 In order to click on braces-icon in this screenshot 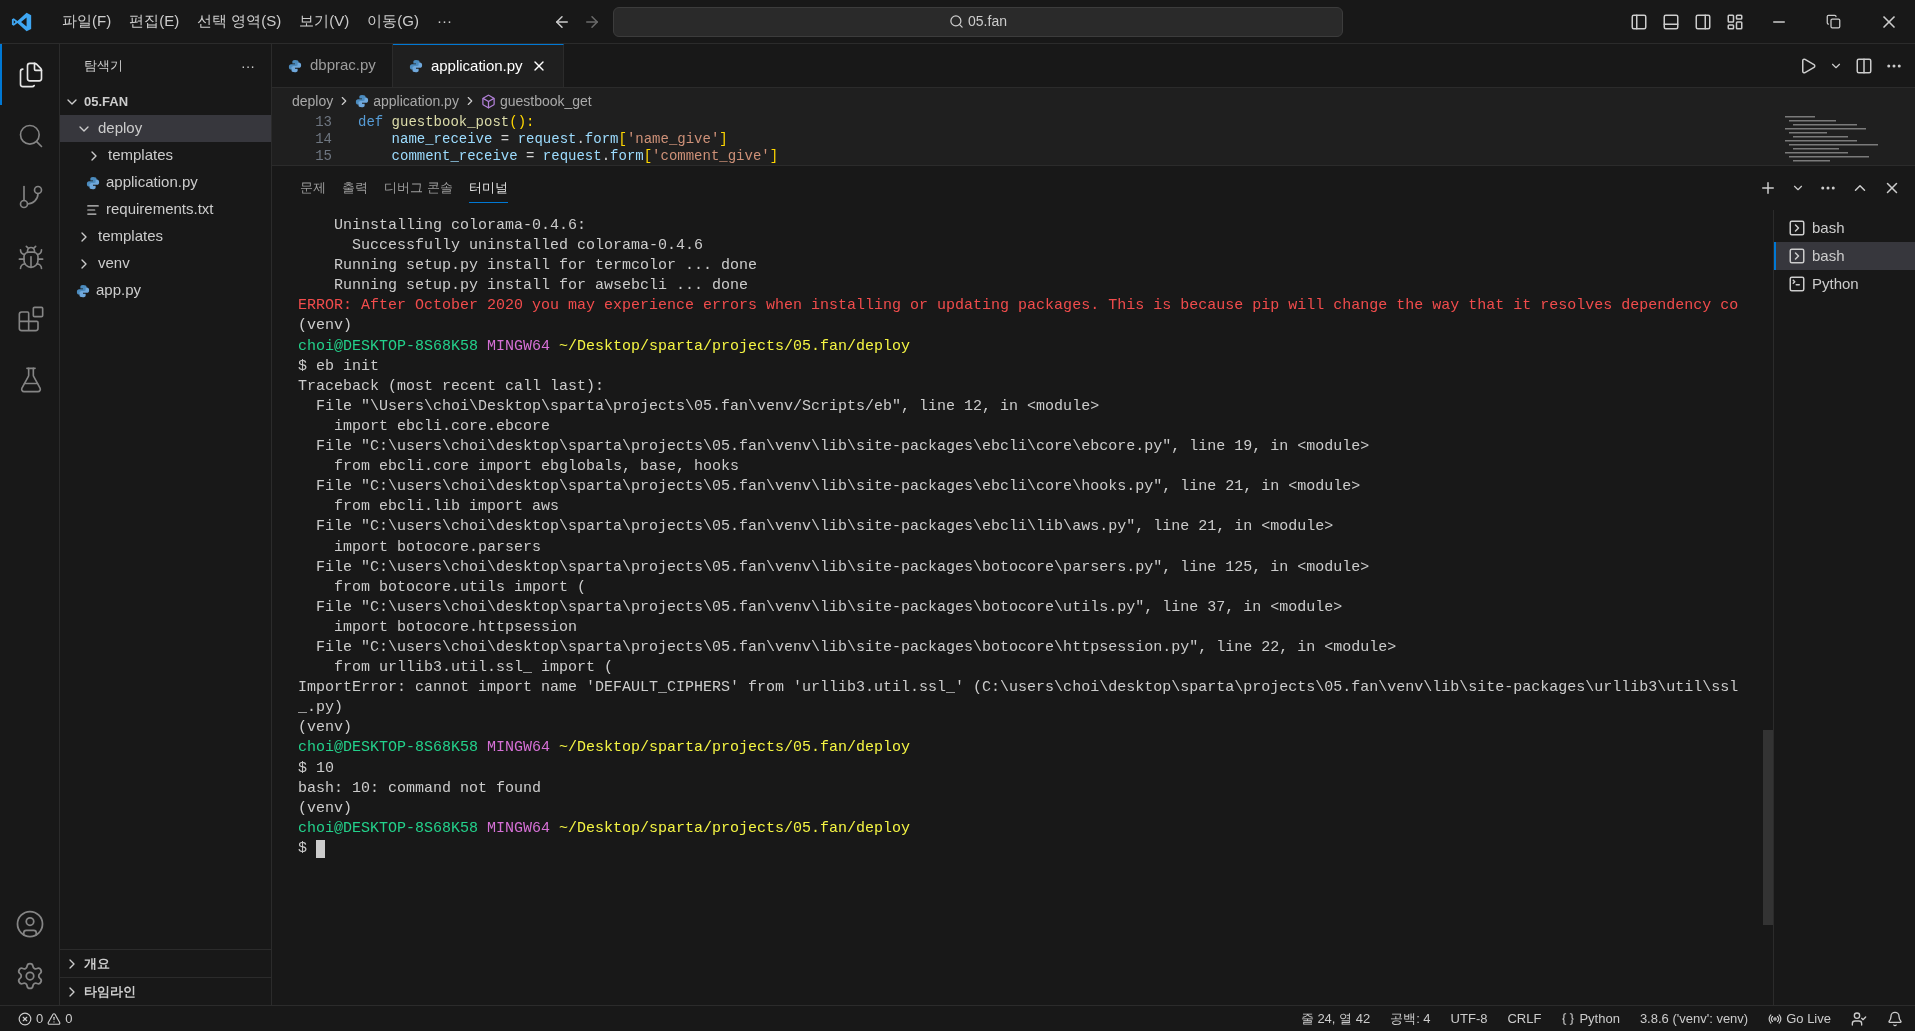, I will do `click(1568, 1018)`.